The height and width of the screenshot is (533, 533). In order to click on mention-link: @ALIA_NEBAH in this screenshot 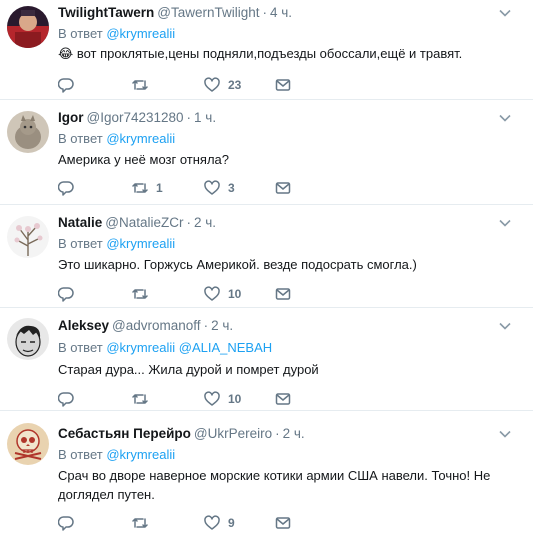, I will do `click(225, 347)`.